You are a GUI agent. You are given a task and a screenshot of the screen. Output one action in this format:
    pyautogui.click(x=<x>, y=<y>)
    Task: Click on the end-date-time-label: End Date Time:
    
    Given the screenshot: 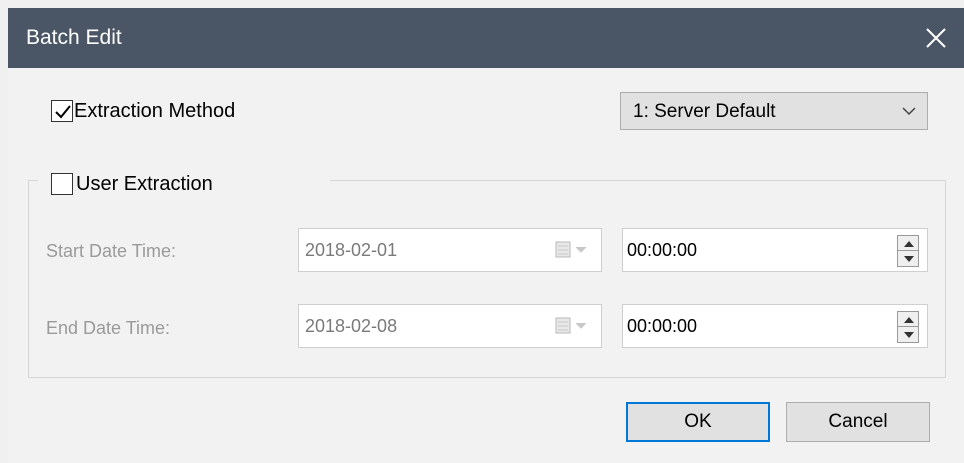 What is the action you would take?
    pyautogui.click(x=108, y=328)
    